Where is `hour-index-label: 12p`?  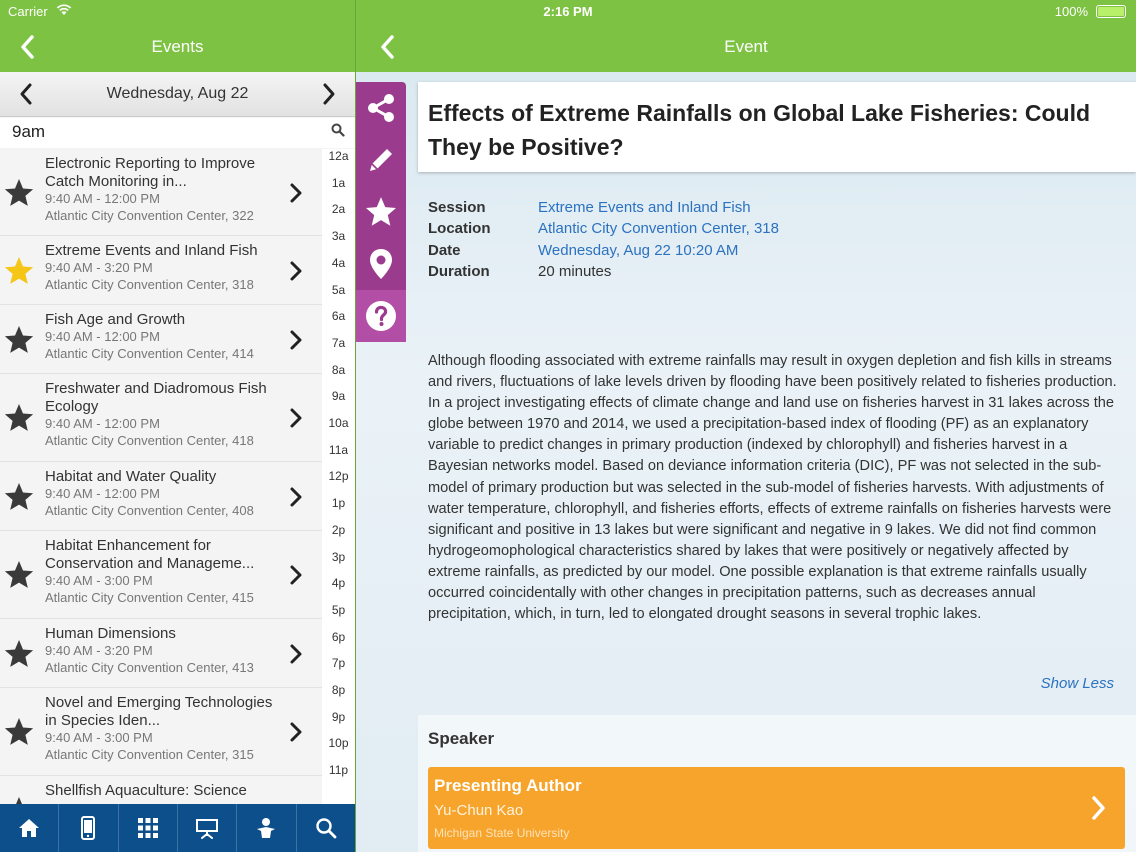
hour-index-label: 12p is located at coordinates (338, 476).